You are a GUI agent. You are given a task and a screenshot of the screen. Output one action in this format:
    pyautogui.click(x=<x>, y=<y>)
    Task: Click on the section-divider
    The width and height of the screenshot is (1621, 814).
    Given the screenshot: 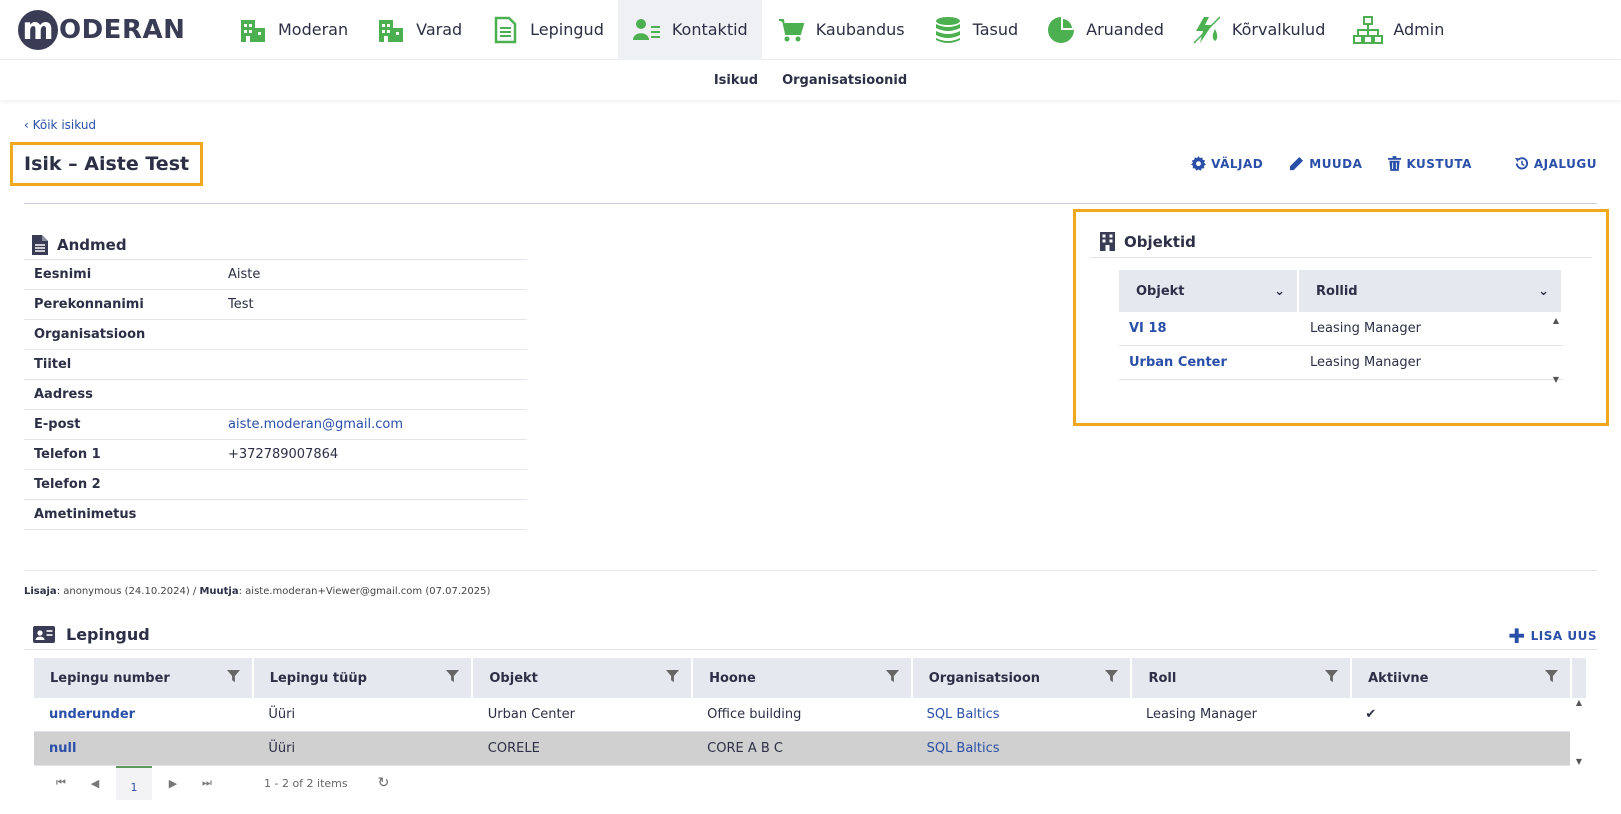 What is the action you would take?
    pyautogui.click(x=810, y=570)
    